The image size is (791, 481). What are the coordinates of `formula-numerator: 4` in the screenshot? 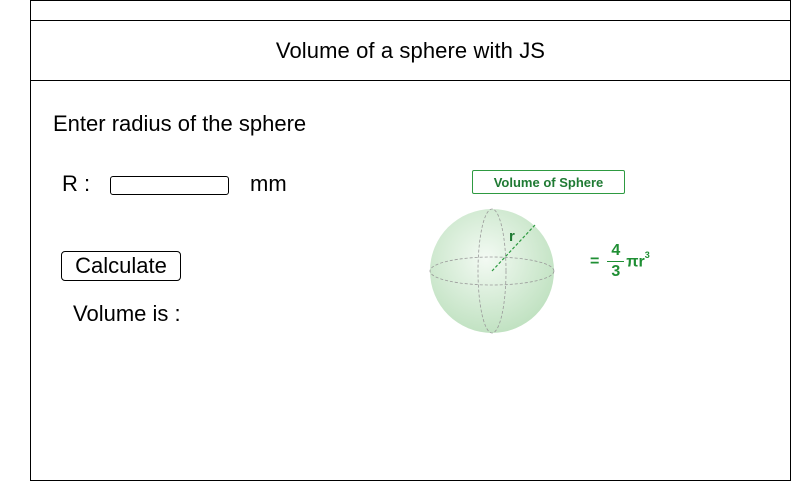 It's located at (616, 252).